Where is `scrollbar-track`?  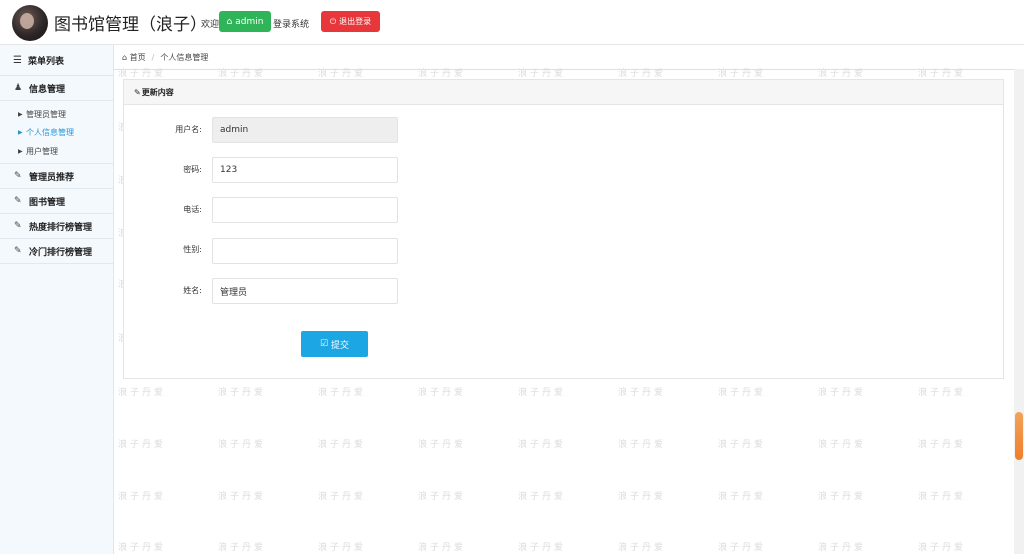 scrollbar-track is located at coordinates (1019, 311).